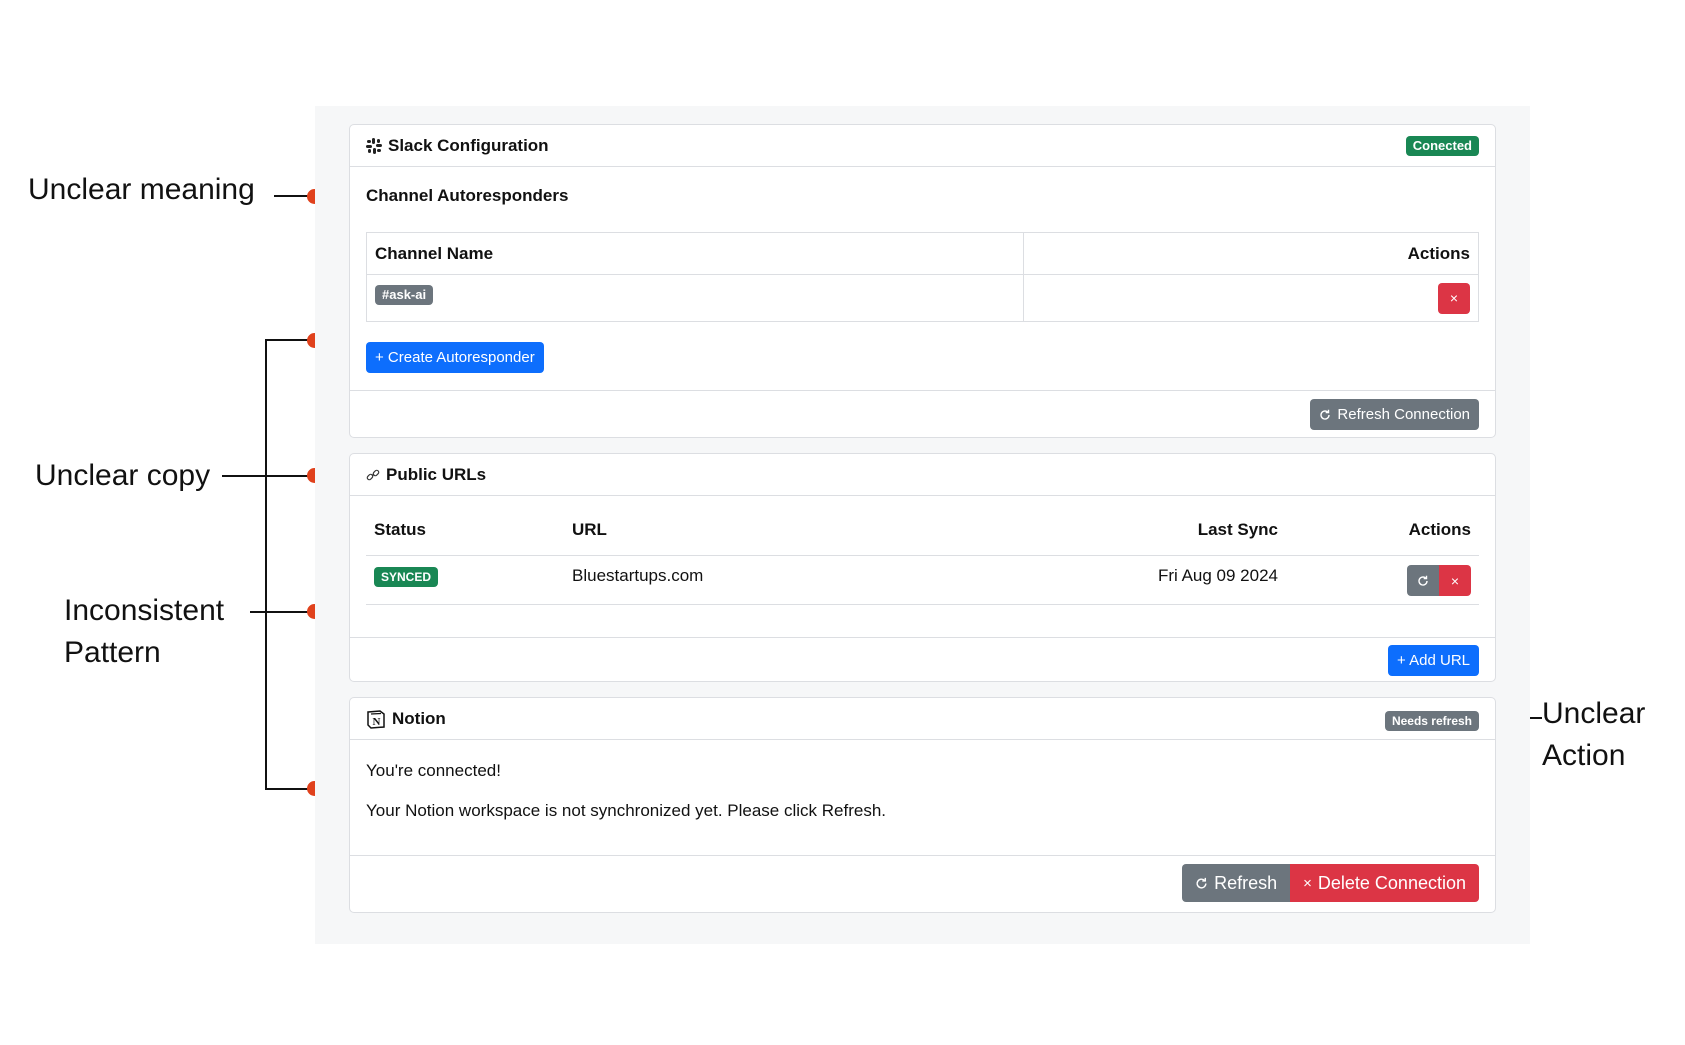 The height and width of the screenshot is (1045, 1685). I want to click on notion-card-footer: Refresh × Delete Connection, so click(922, 885).